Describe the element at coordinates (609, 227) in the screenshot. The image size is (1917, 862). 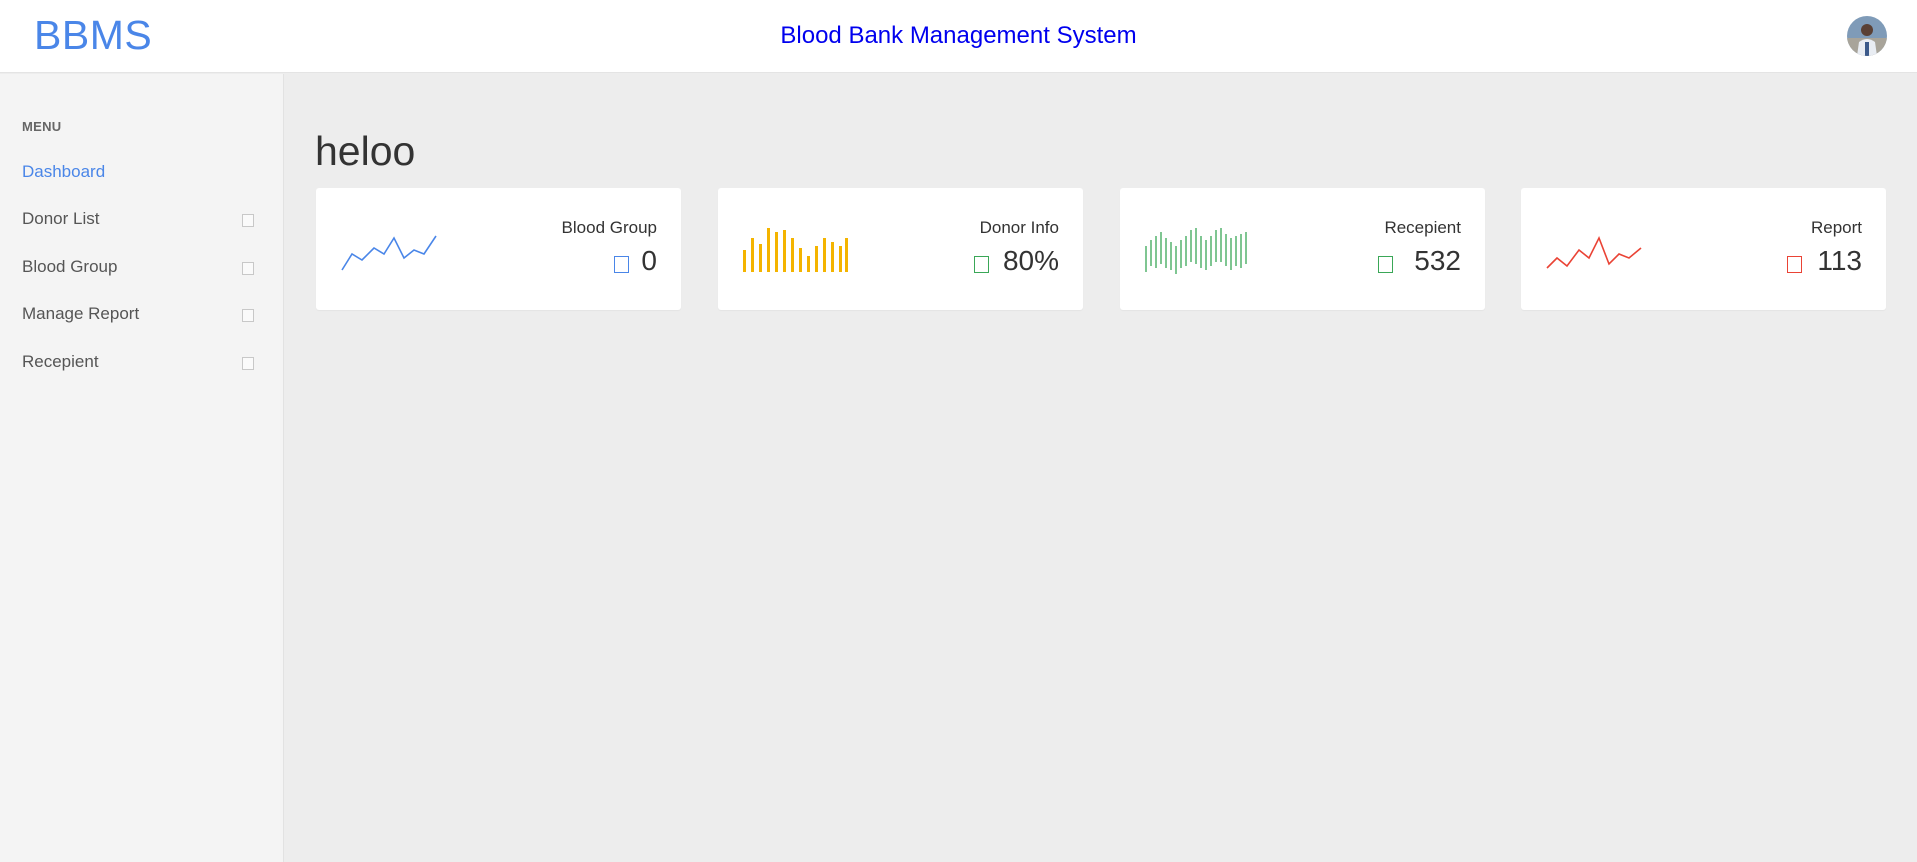
I see `card-title: Blood Group` at that location.